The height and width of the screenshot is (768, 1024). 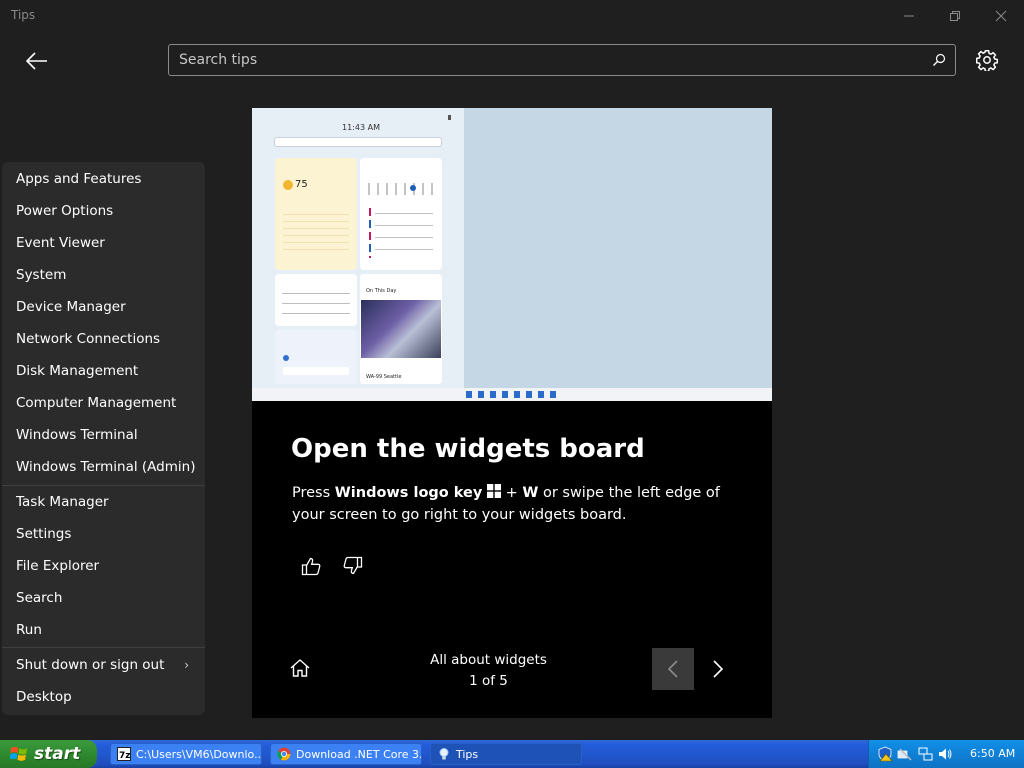 I want to click on thumbs-down-button, so click(x=352, y=566).